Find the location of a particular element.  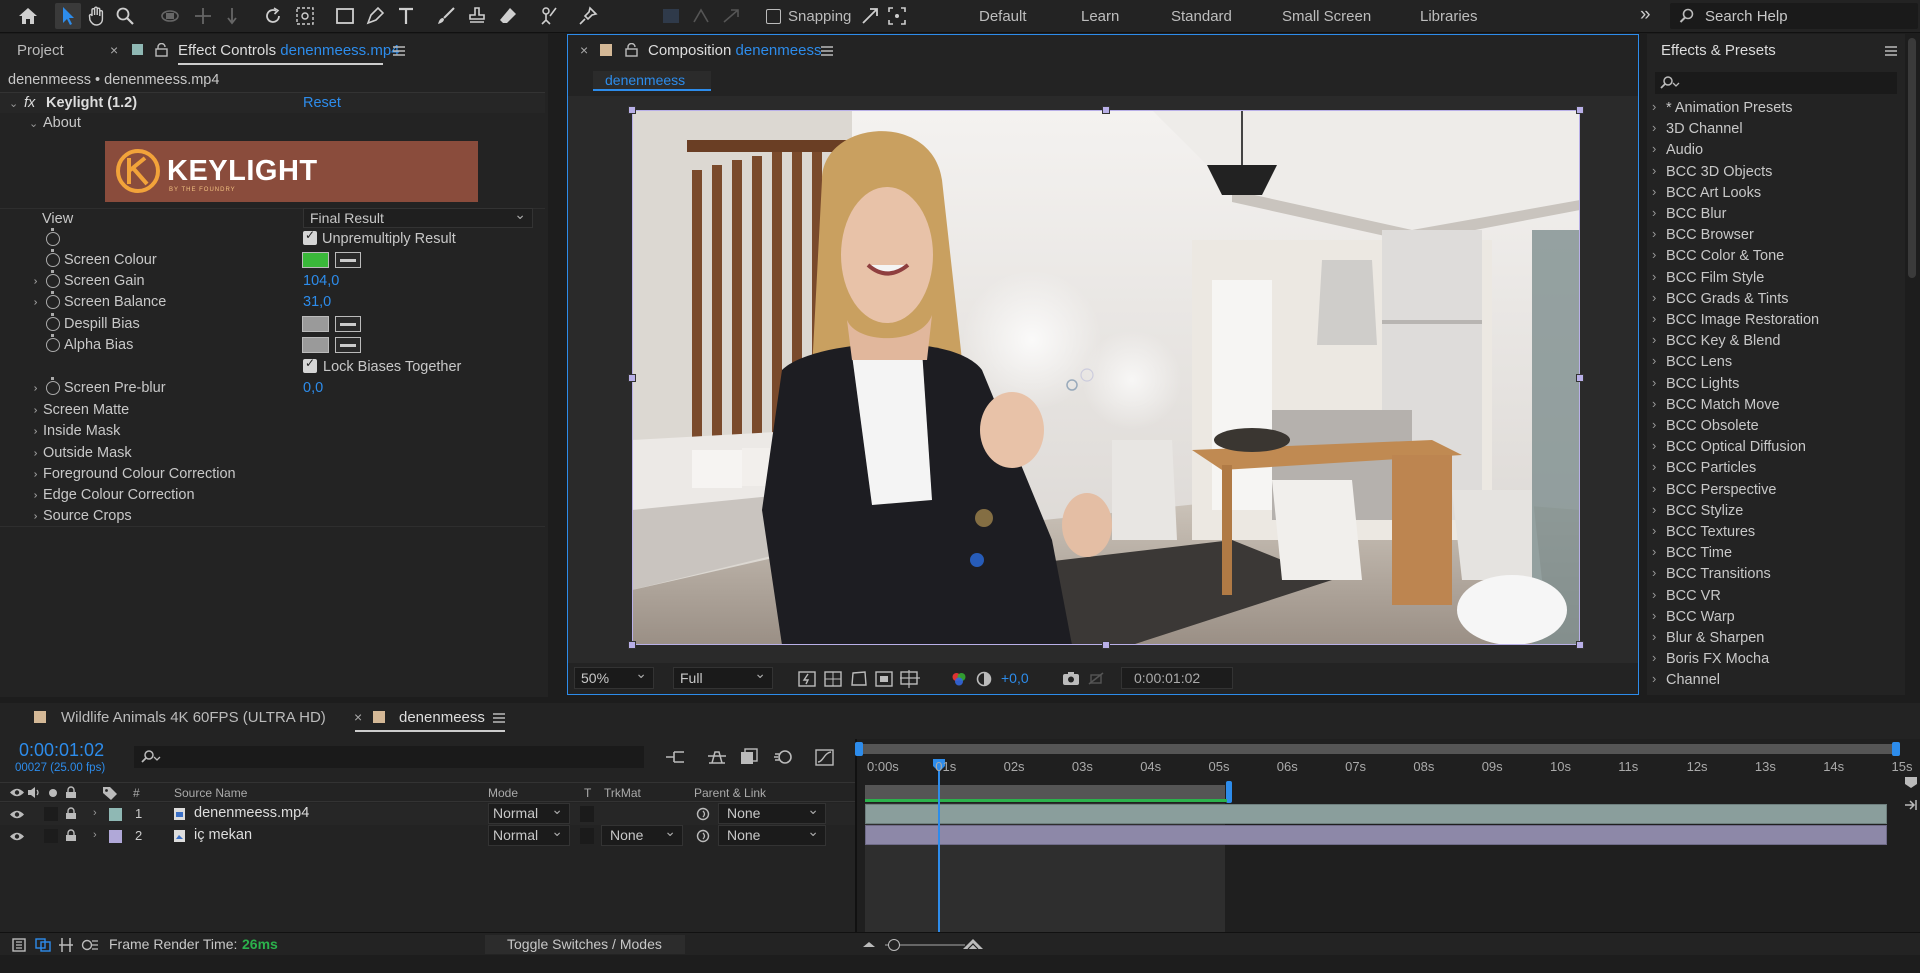

workspace-standard: Standard is located at coordinates (1201, 16).